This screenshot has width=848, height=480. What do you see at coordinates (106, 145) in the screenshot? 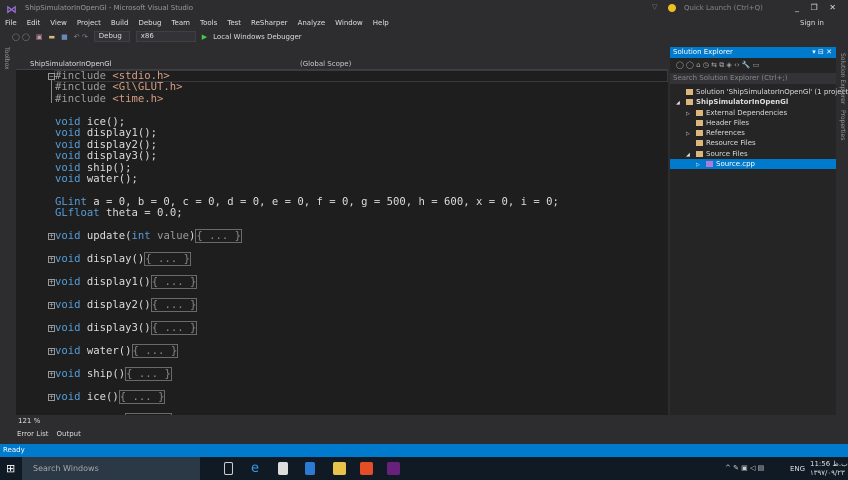
I see `code-line: void display2();` at bounding box center [106, 145].